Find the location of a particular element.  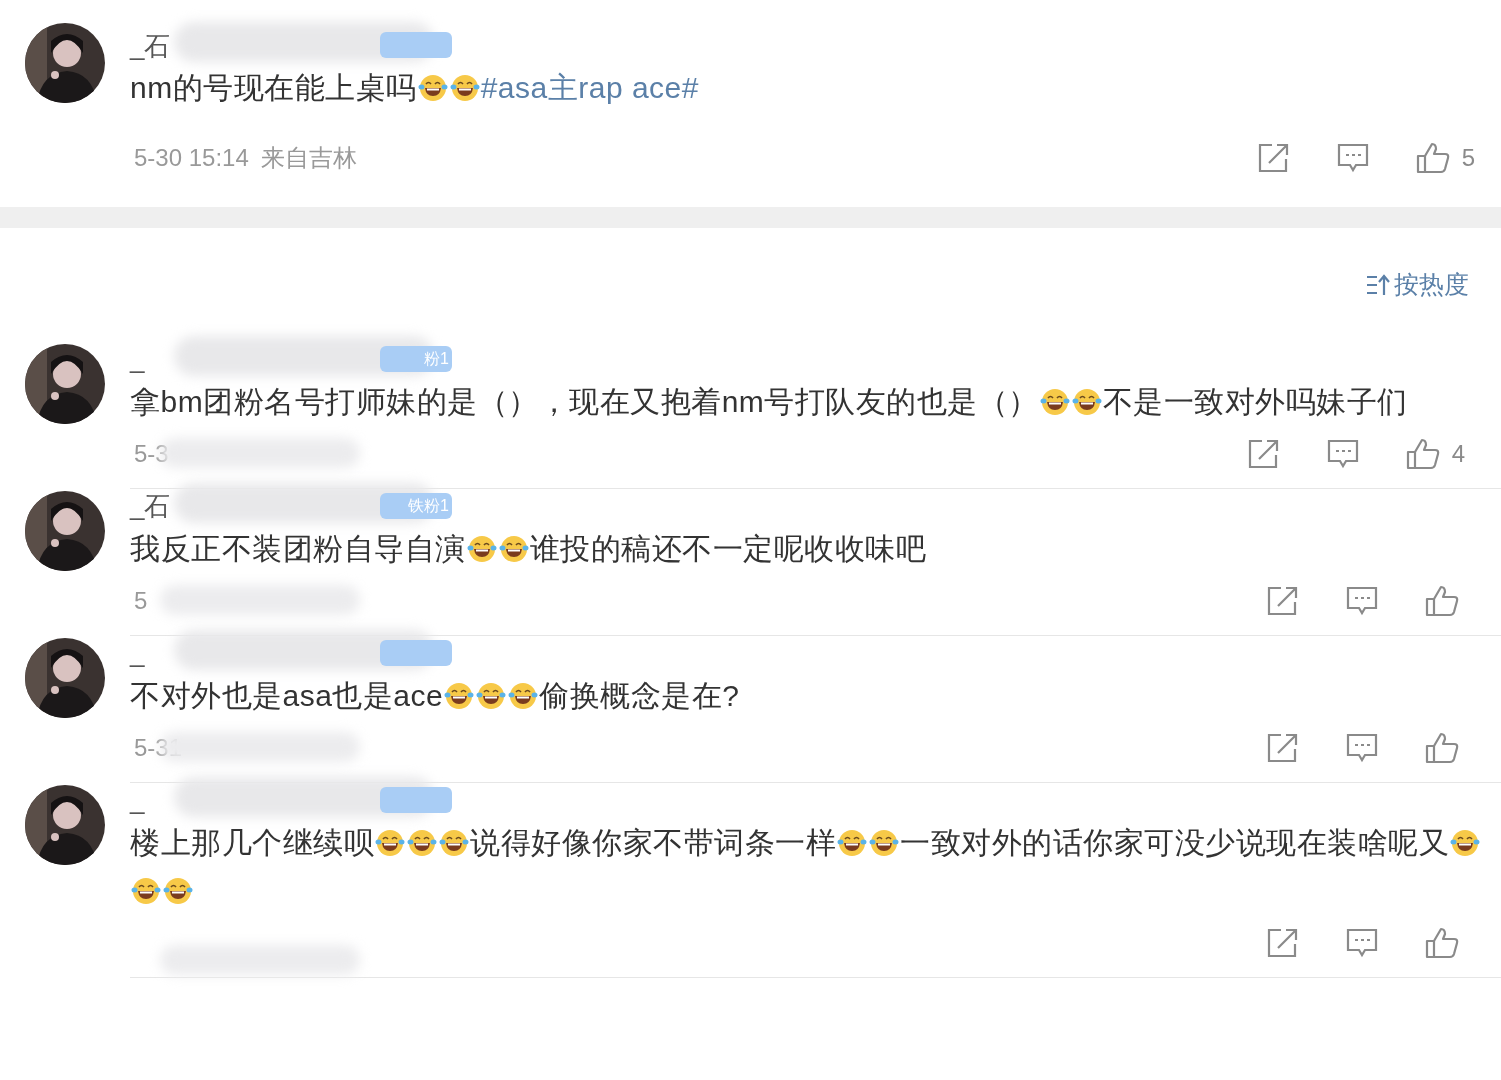

comment-text: 楼上那几个继续呗 说得好像你家不带词条一样 一致对外的话你家可没少说现在装啥呢又 is located at coordinates (810, 866).